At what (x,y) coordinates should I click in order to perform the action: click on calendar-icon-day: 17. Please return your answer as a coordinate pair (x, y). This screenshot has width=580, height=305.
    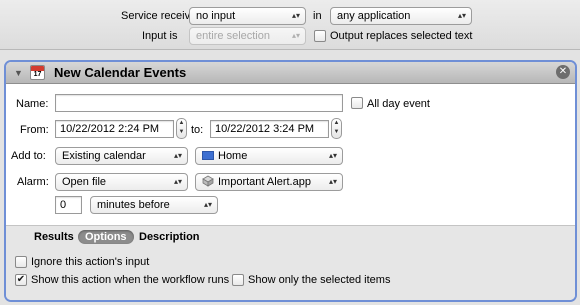
    Looking at the image, I should click on (37, 74).